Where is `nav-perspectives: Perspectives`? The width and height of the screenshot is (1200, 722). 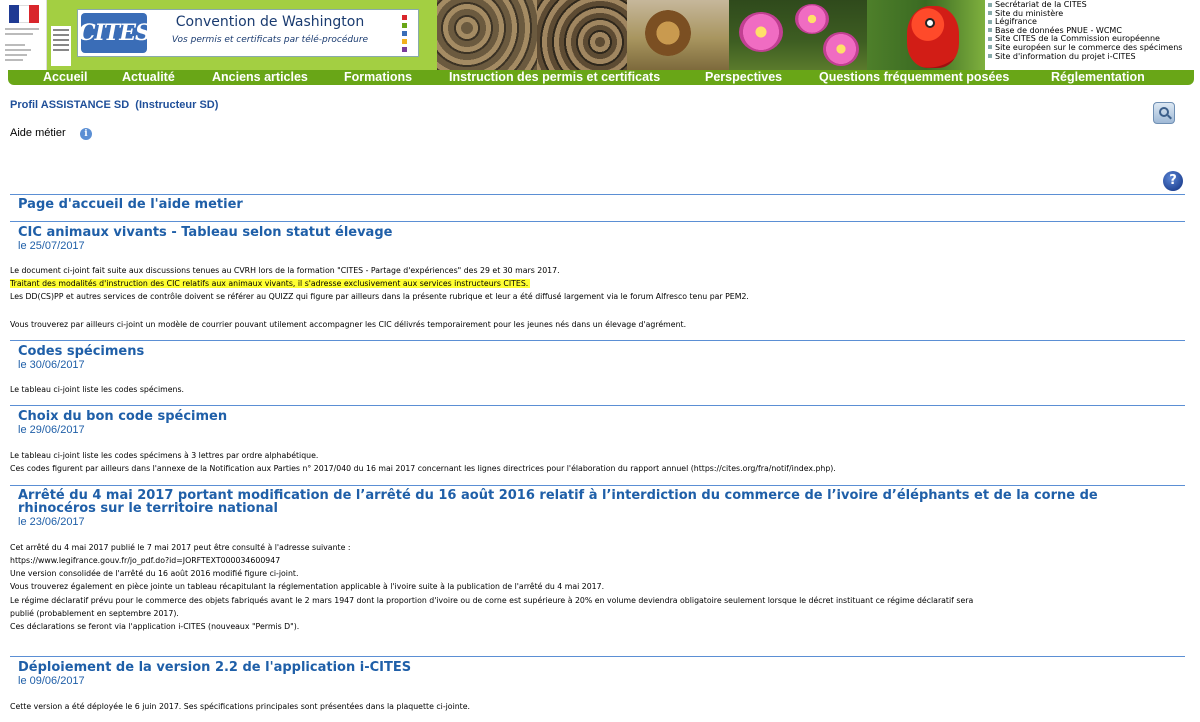 nav-perspectives: Perspectives is located at coordinates (743, 77).